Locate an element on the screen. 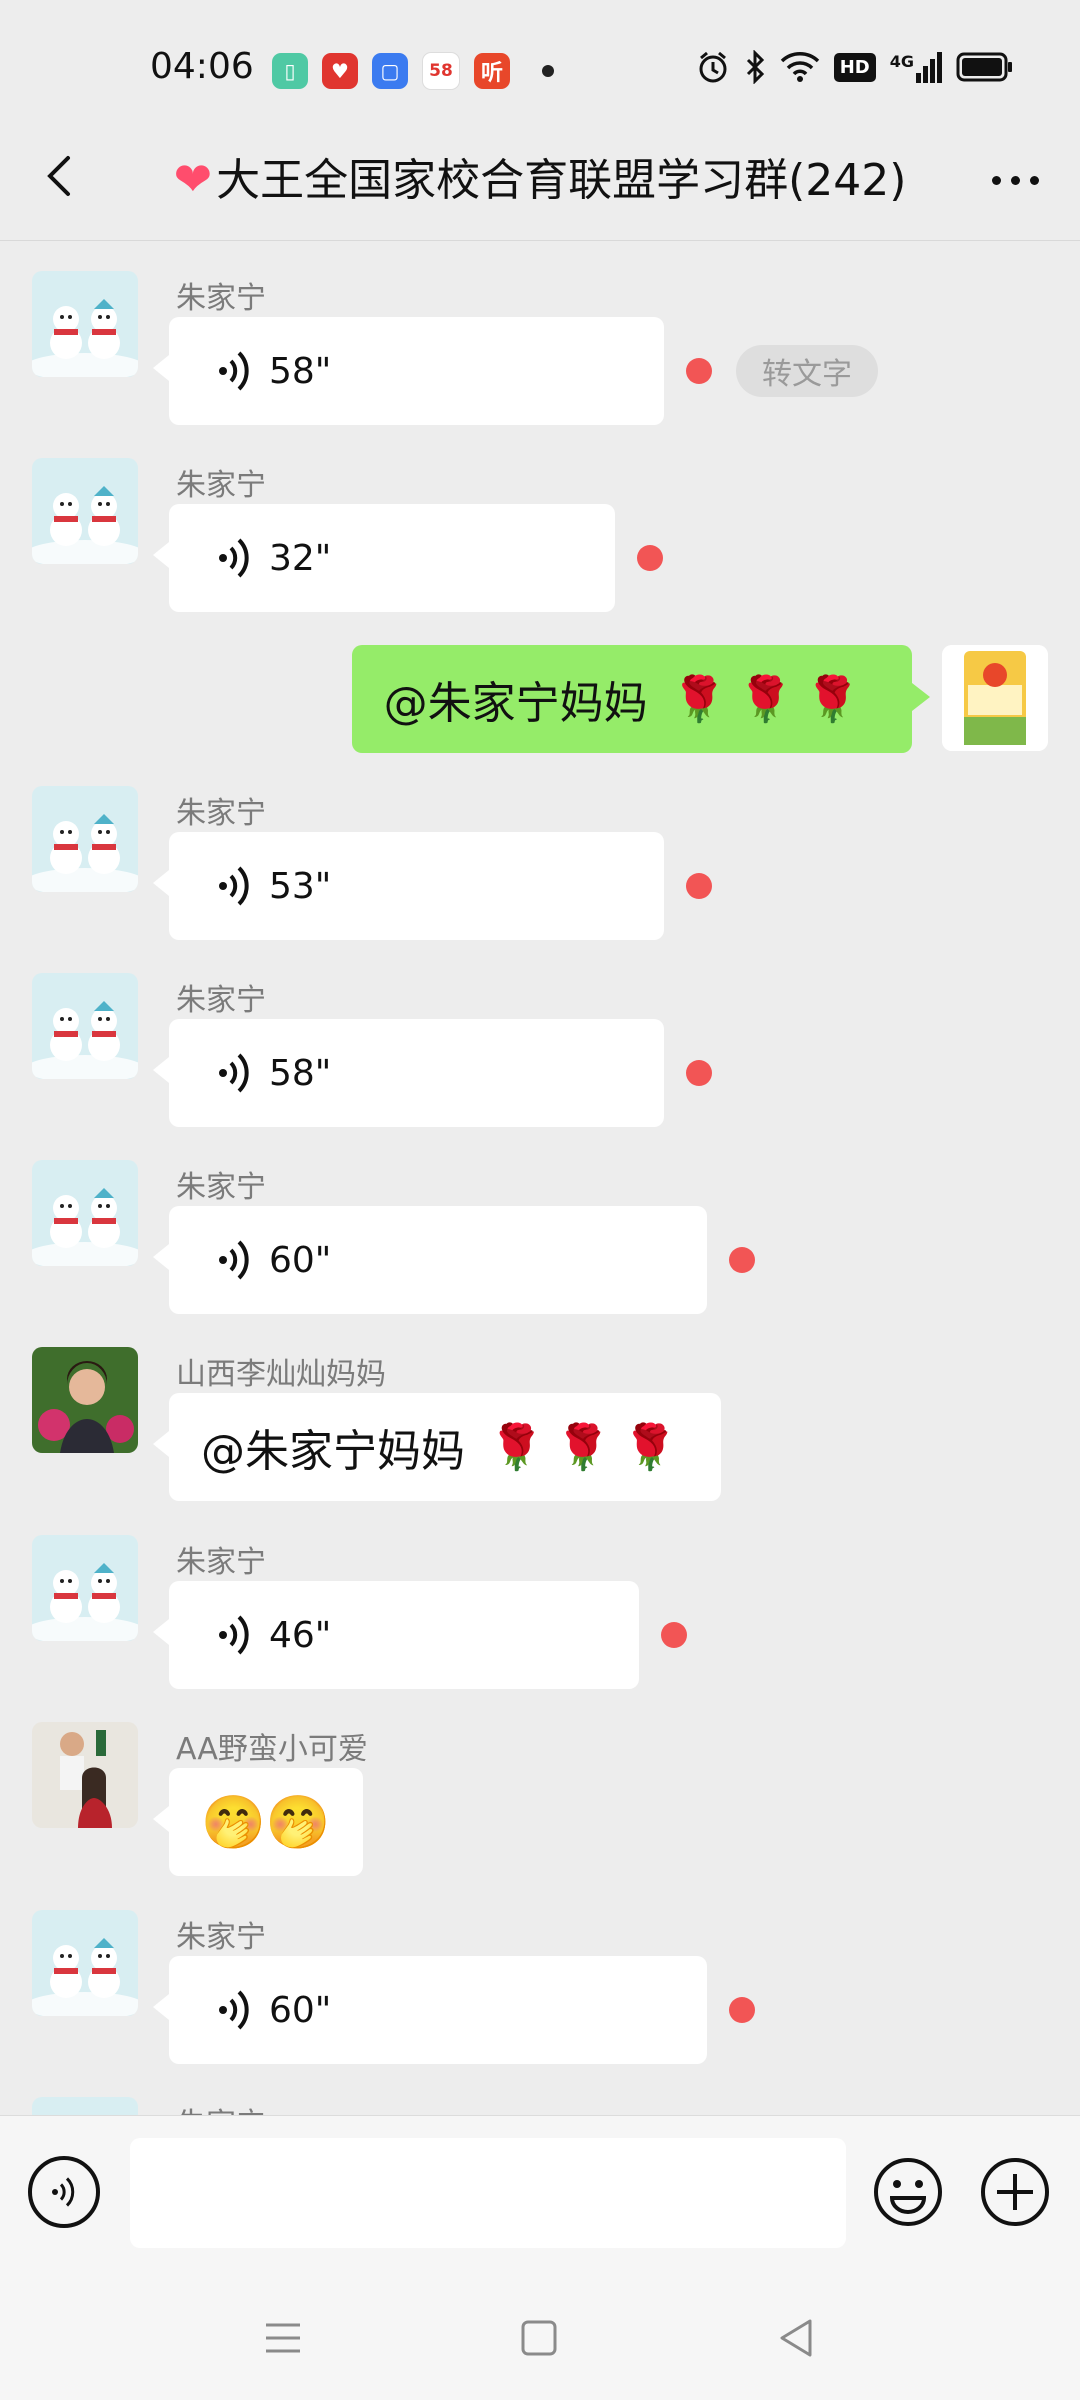 The width and height of the screenshot is (1080, 2400). emoji-message-bubble: 🤭🤭 is located at coordinates (258, 1822).